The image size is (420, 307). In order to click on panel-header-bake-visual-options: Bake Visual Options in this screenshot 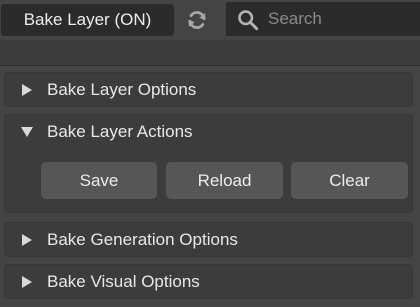, I will do `click(208, 282)`.